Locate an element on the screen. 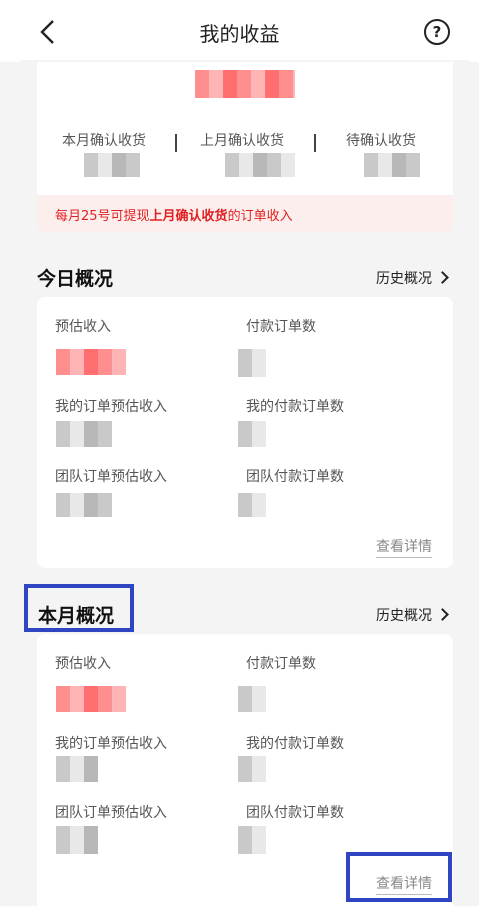 This screenshot has width=479, height=906. today-history-link: 历史概况 is located at coordinates (412, 278).